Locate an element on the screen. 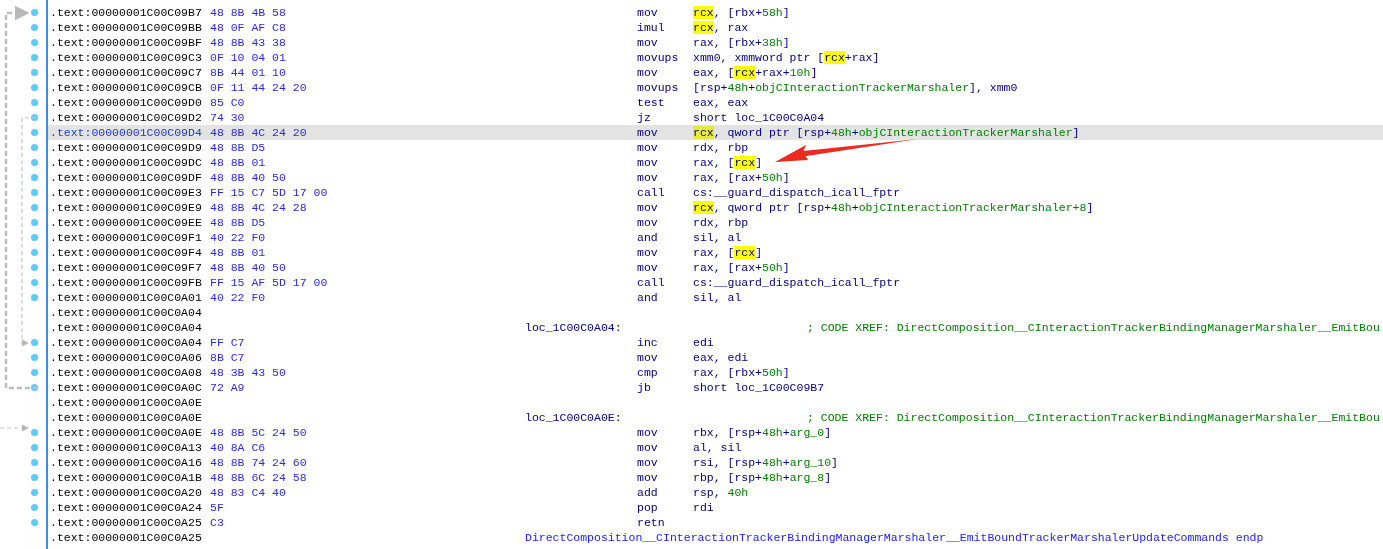 The image size is (1383, 549). opcode-bytes: 48 3B 43 50 is located at coordinates (248, 372).